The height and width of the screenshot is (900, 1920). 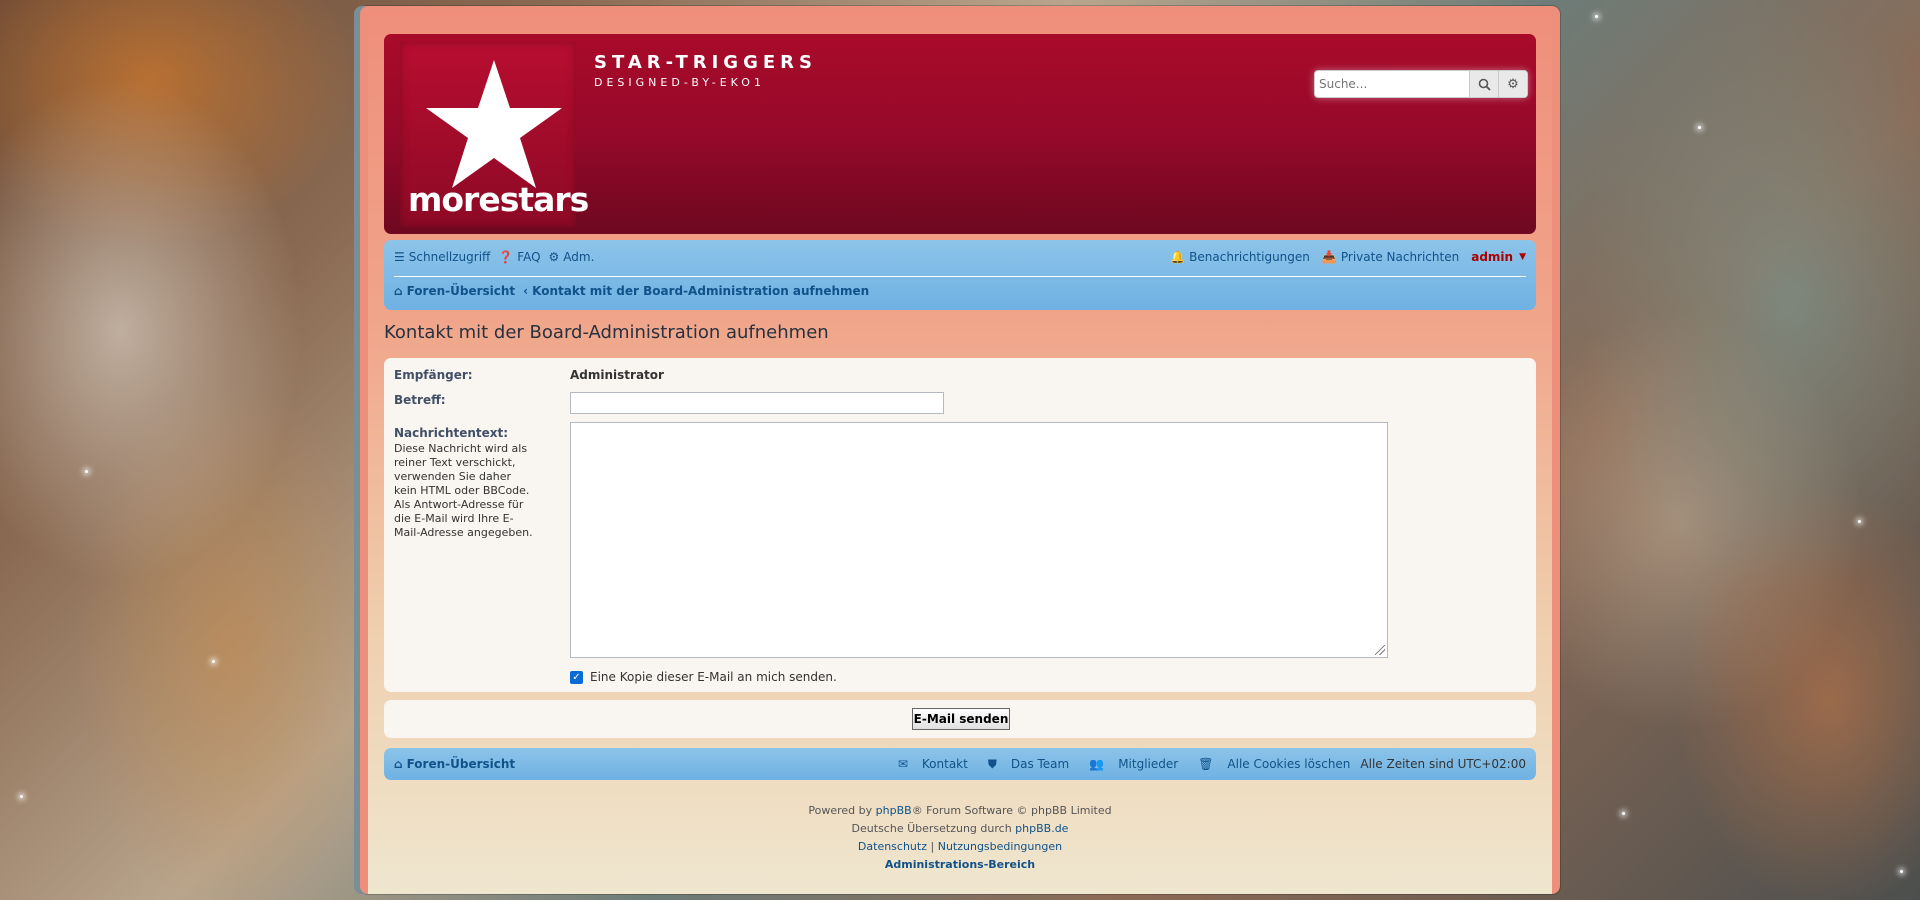 I want to click on site-logo: morestars, so click(x=494, y=134).